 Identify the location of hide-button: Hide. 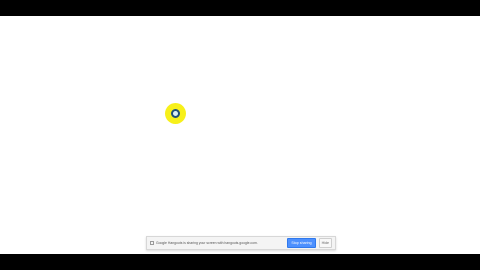
(325, 243).